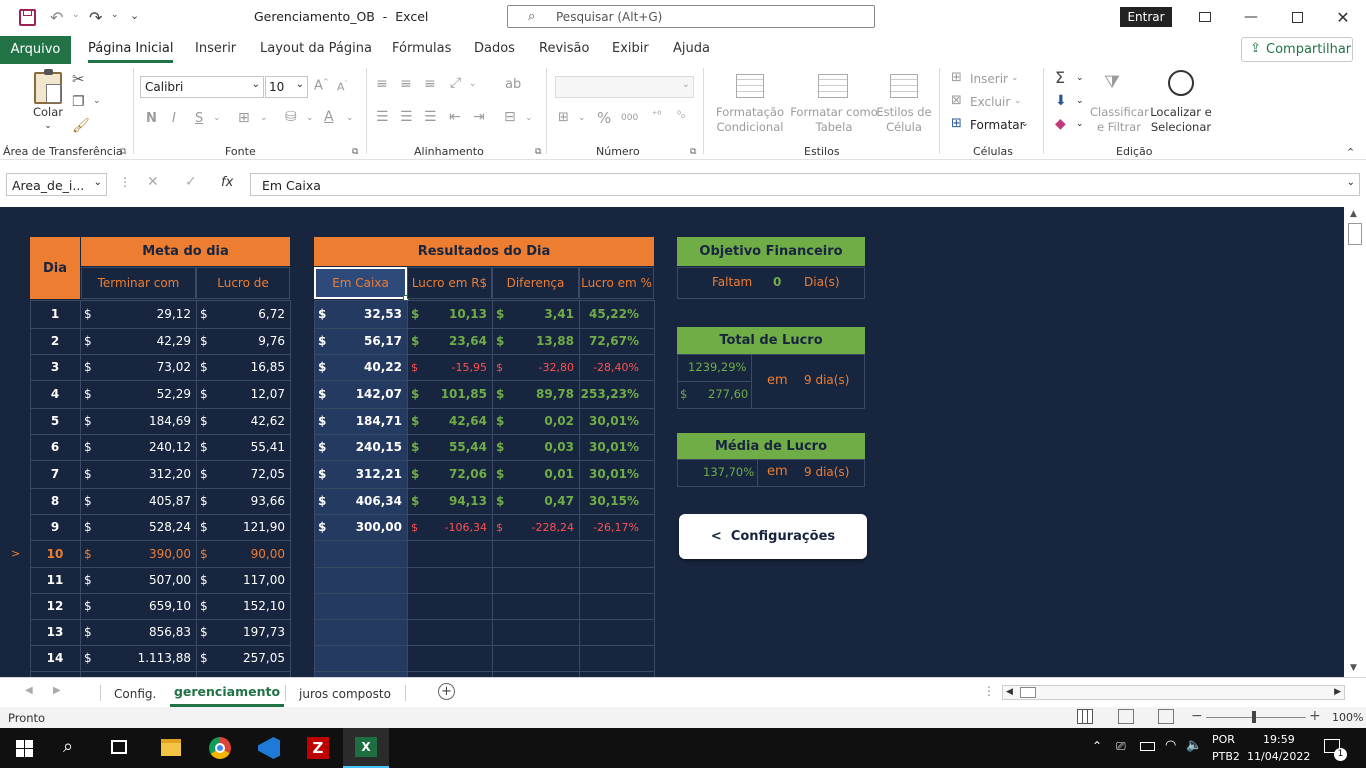 The width and height of the screenshot is (1366, 768). What do you see at coordinates (1025, 124) in the screenshot?
I see `format-dropdown-icon: ⌄` at bounding box center [1025, 124].